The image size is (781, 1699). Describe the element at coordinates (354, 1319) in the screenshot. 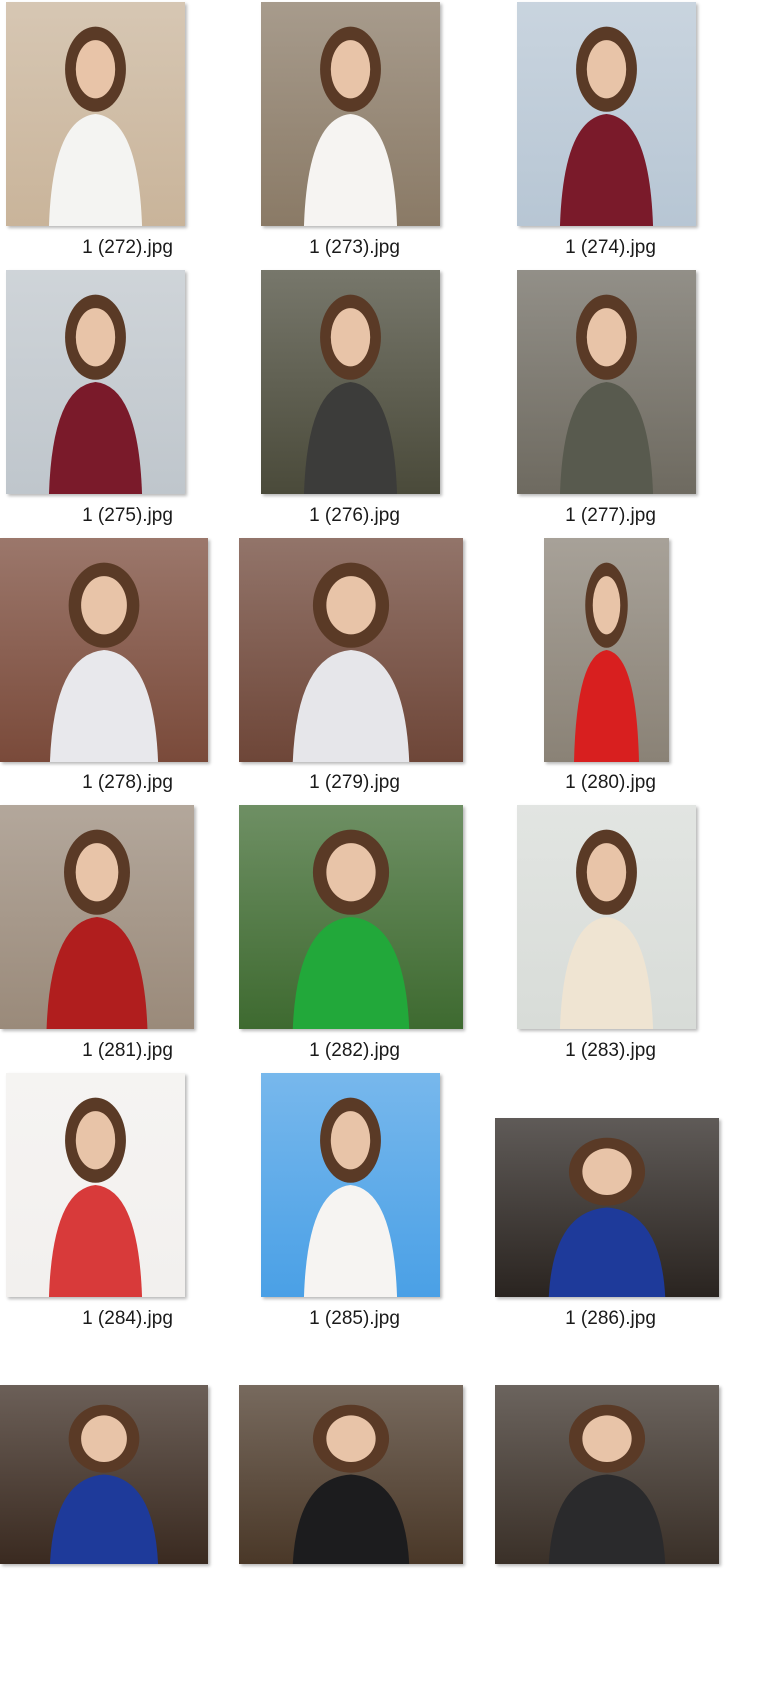

I see `thumbnail-filename-label: 1 (285).jpg` at that location.